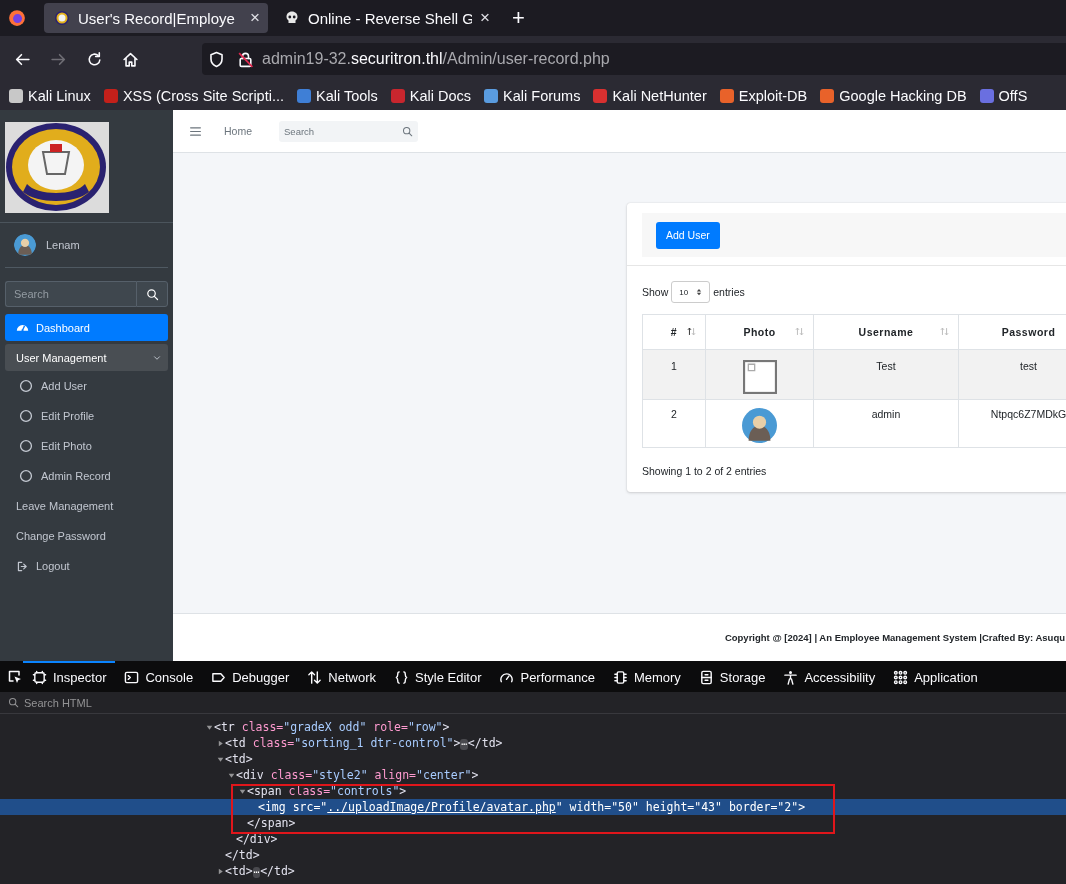 The image size is (1066, 884). Describe the element at coordinates (390, 18) in the screenshot. I see `tab-title: Online - Reverse Shell G` at that location.